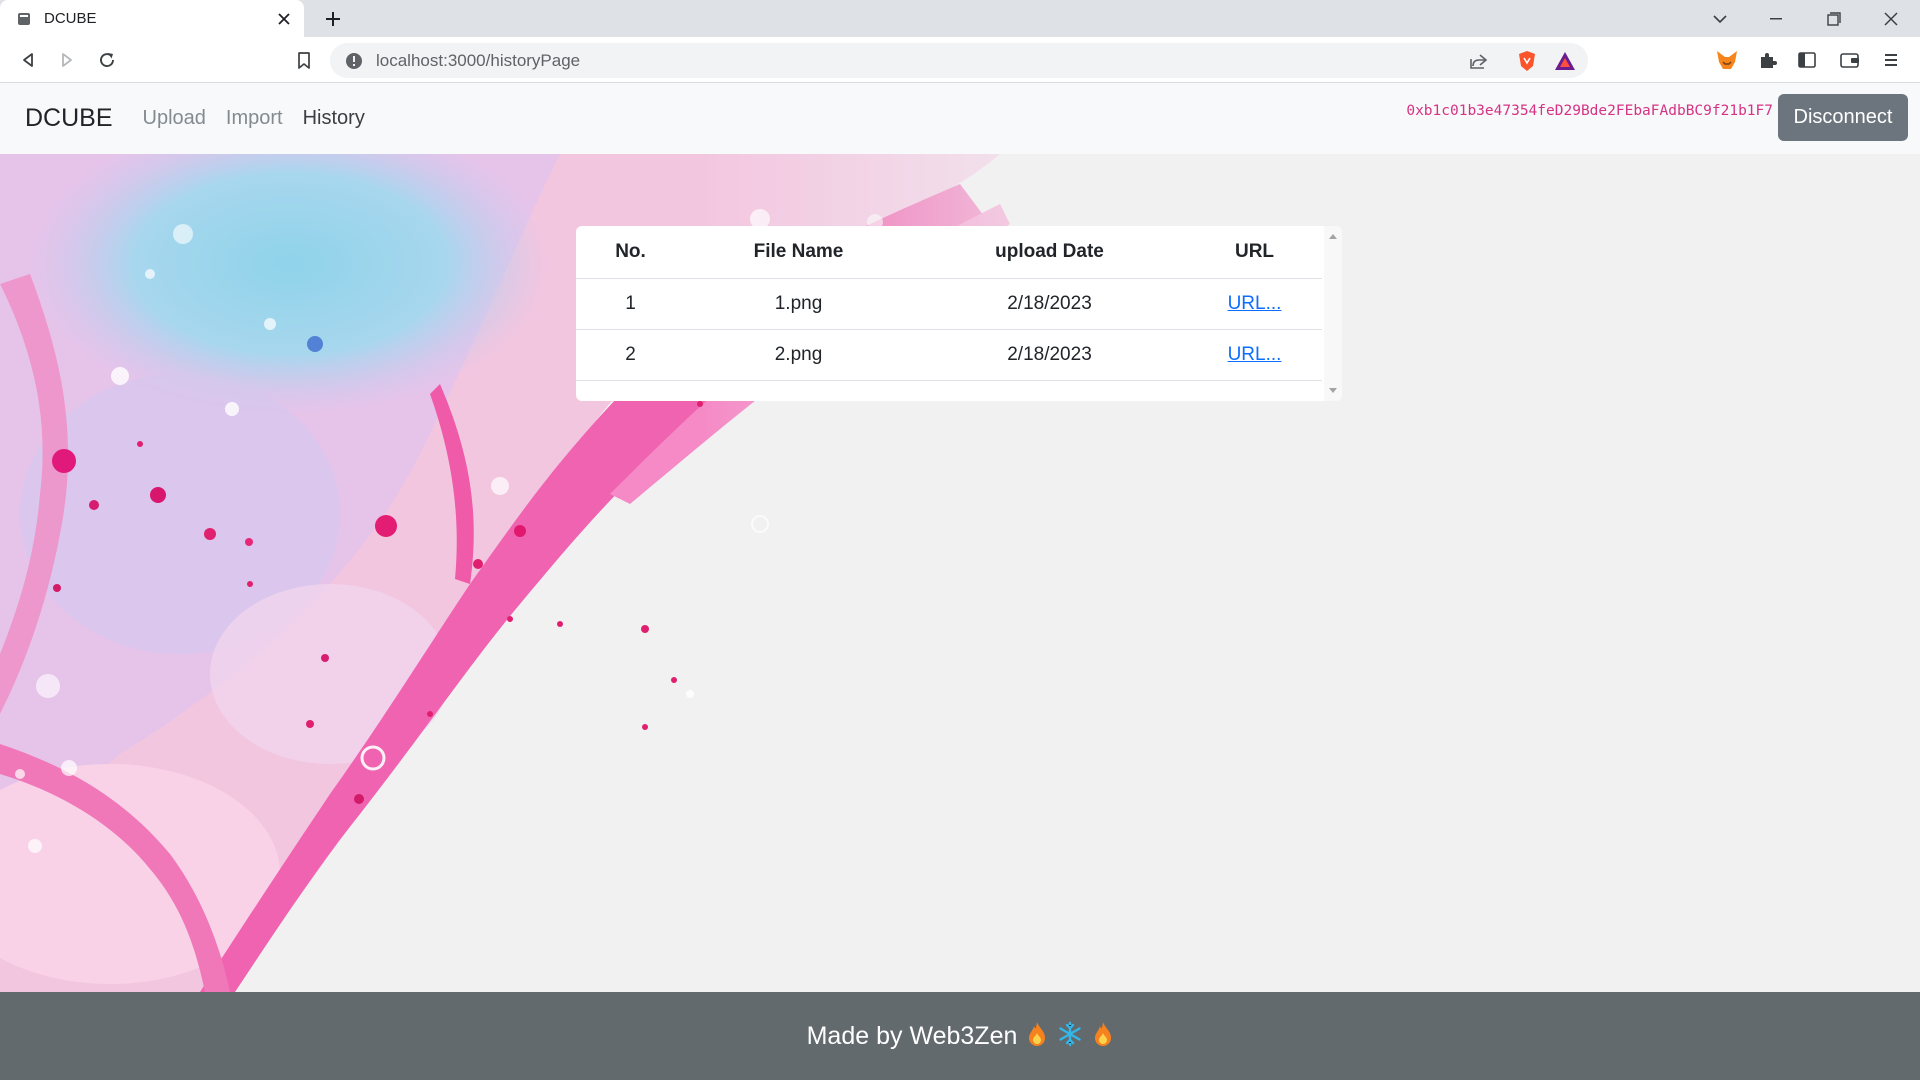 This screenshot has height=1080, width=1920. I want to click on close-window-icon, so click(1891, 18).